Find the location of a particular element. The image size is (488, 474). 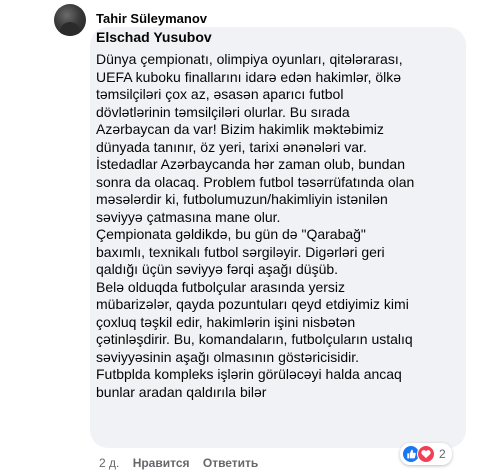

timestamp: 2 д. is located at coordinates (109, 463).